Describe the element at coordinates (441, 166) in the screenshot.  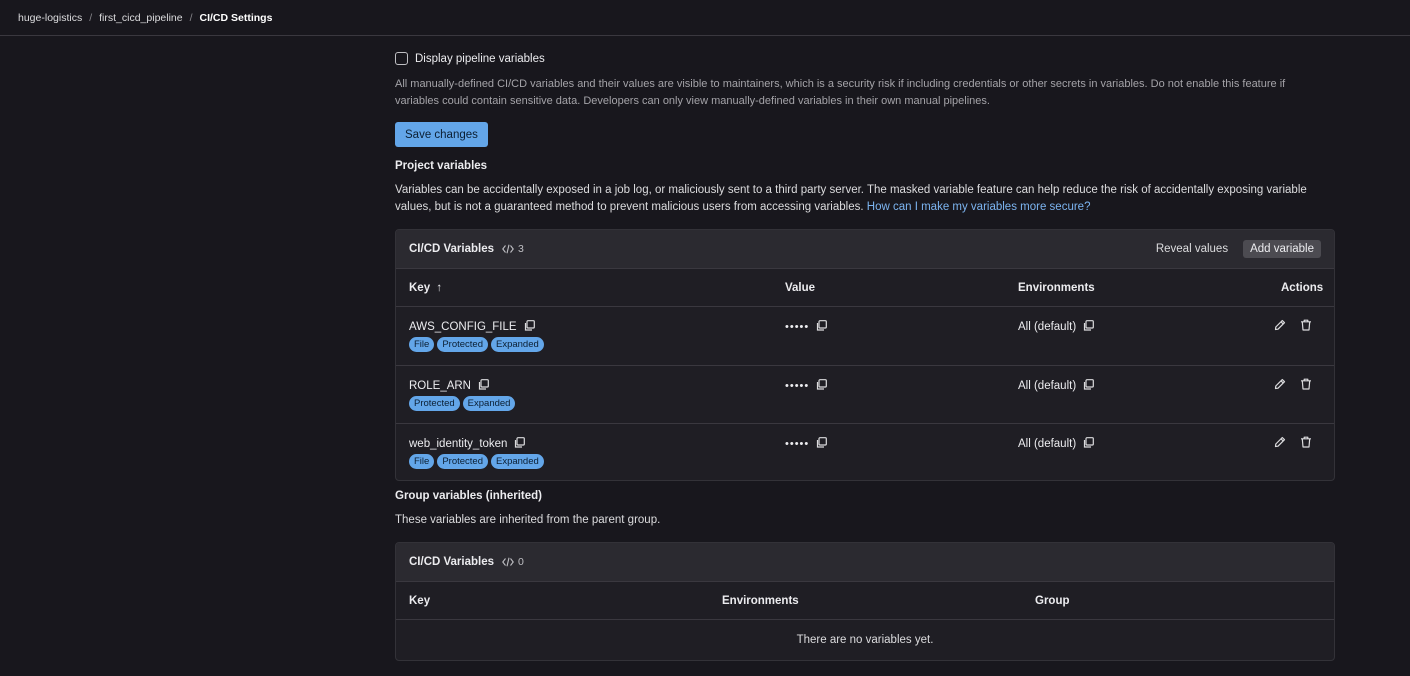
I see `project-variables-title: Project variables` at that location.